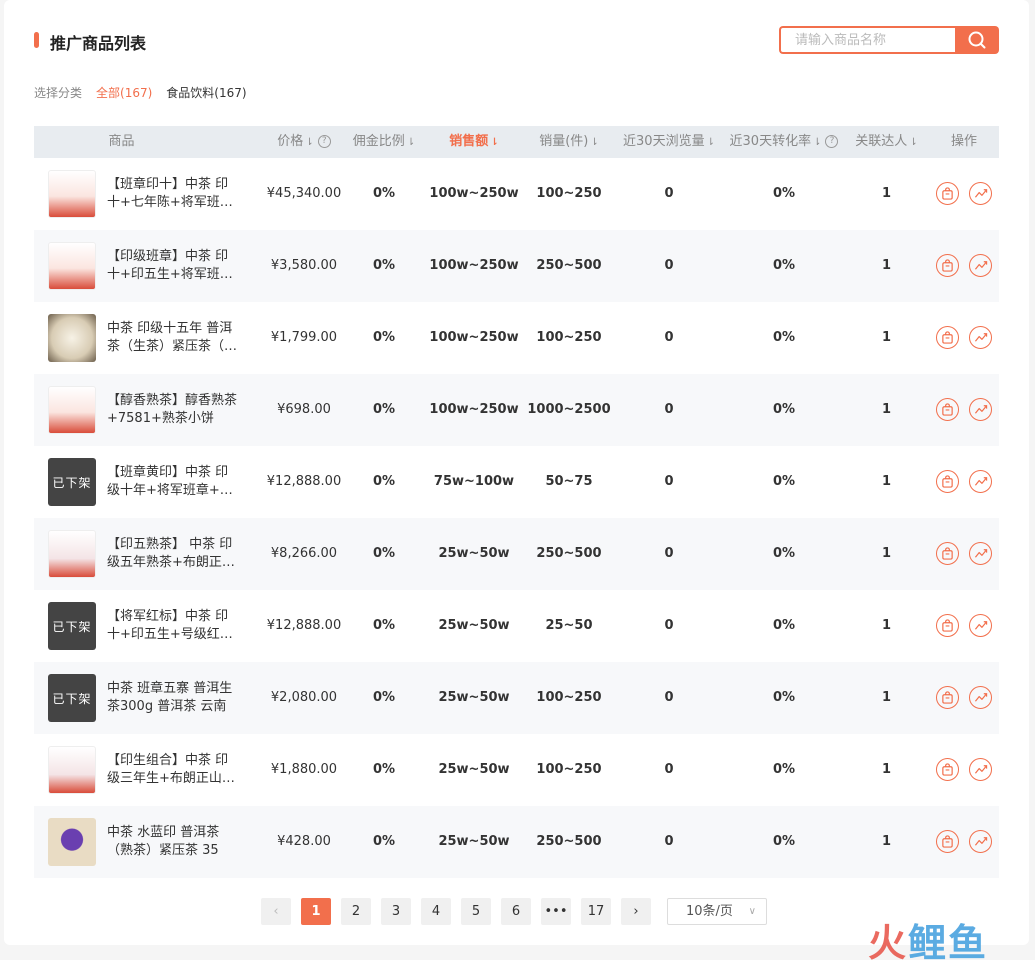 This screenshot has width=1035, height=960. I want to click on page-button: 3, so click(396, 911).